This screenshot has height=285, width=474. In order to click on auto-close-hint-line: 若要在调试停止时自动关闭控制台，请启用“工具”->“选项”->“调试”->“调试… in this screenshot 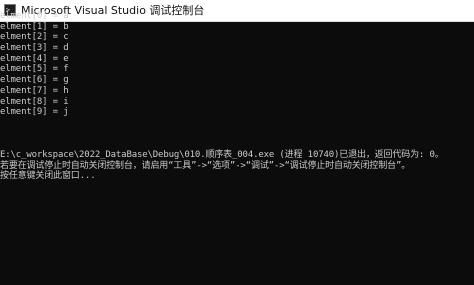, I will do `click(205, 165)`.